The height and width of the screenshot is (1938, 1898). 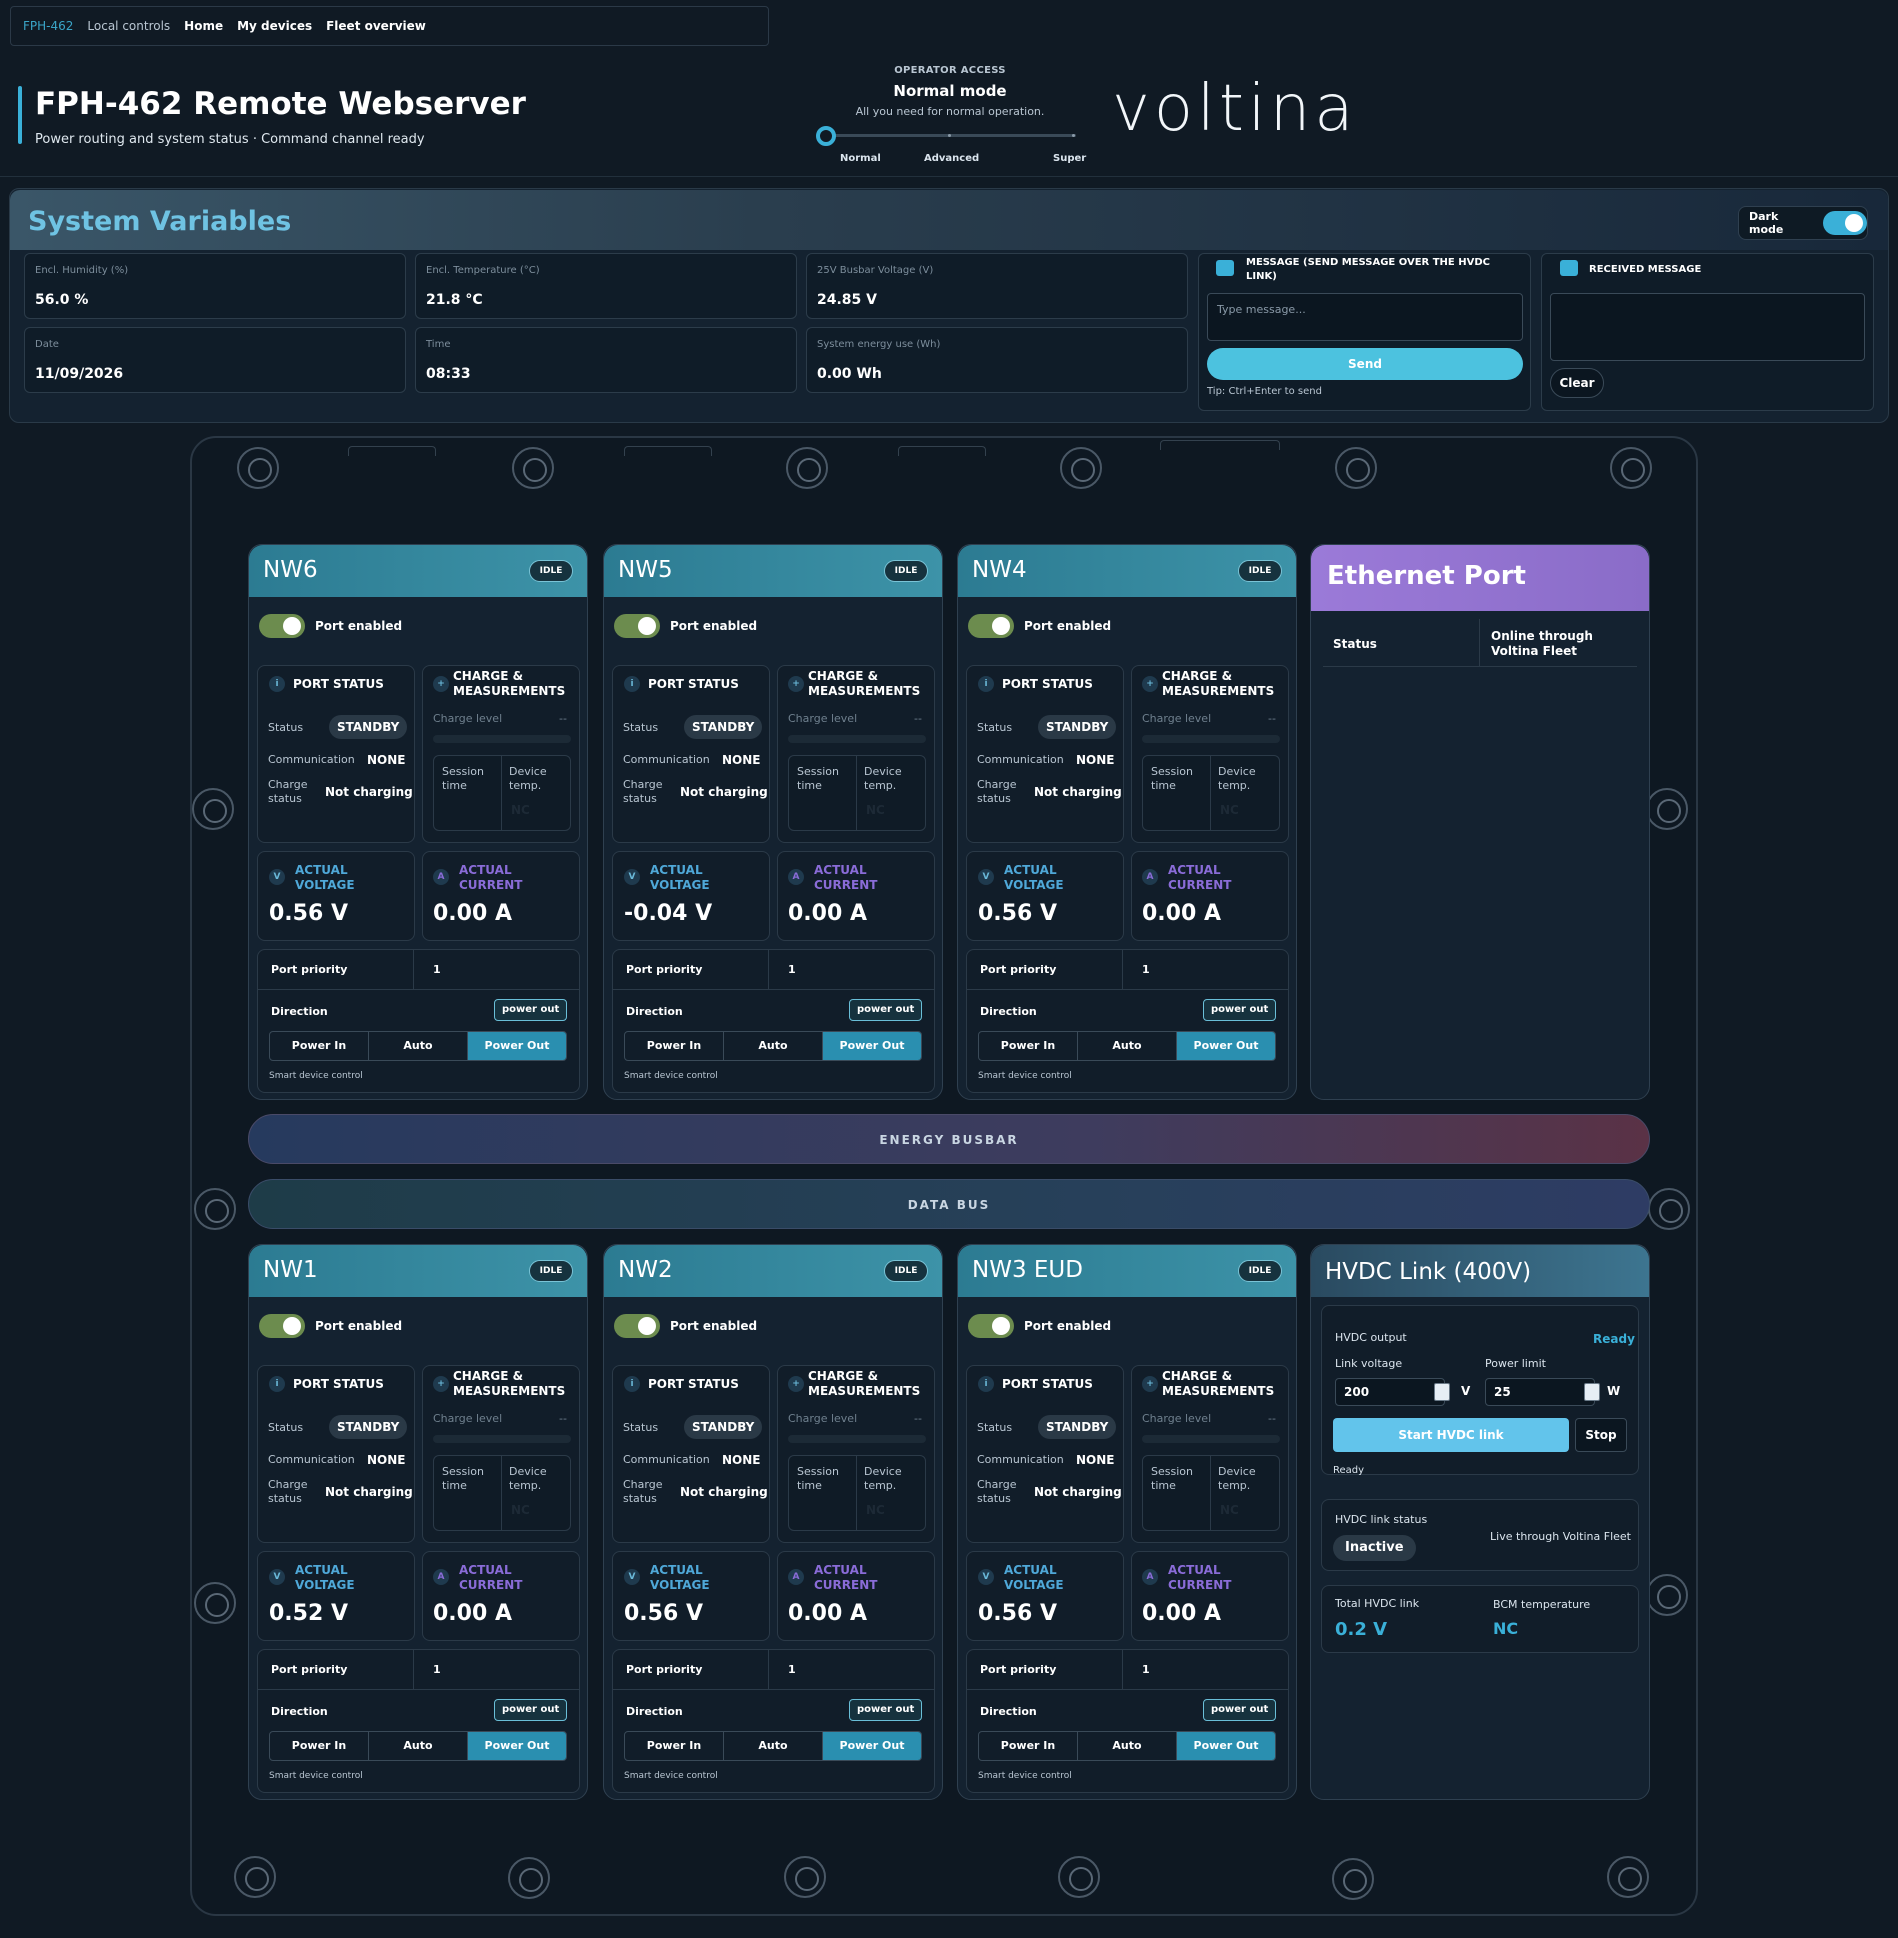 I want to click on send-button: Send, so click(x=1365, y=364).